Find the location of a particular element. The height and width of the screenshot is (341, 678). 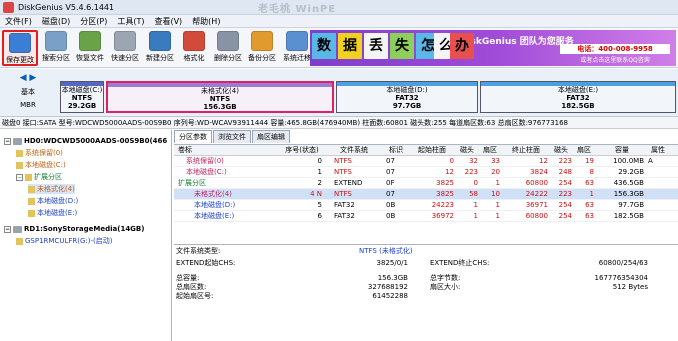

column-header: 起始柱面 is located at coordinates (432, 150).